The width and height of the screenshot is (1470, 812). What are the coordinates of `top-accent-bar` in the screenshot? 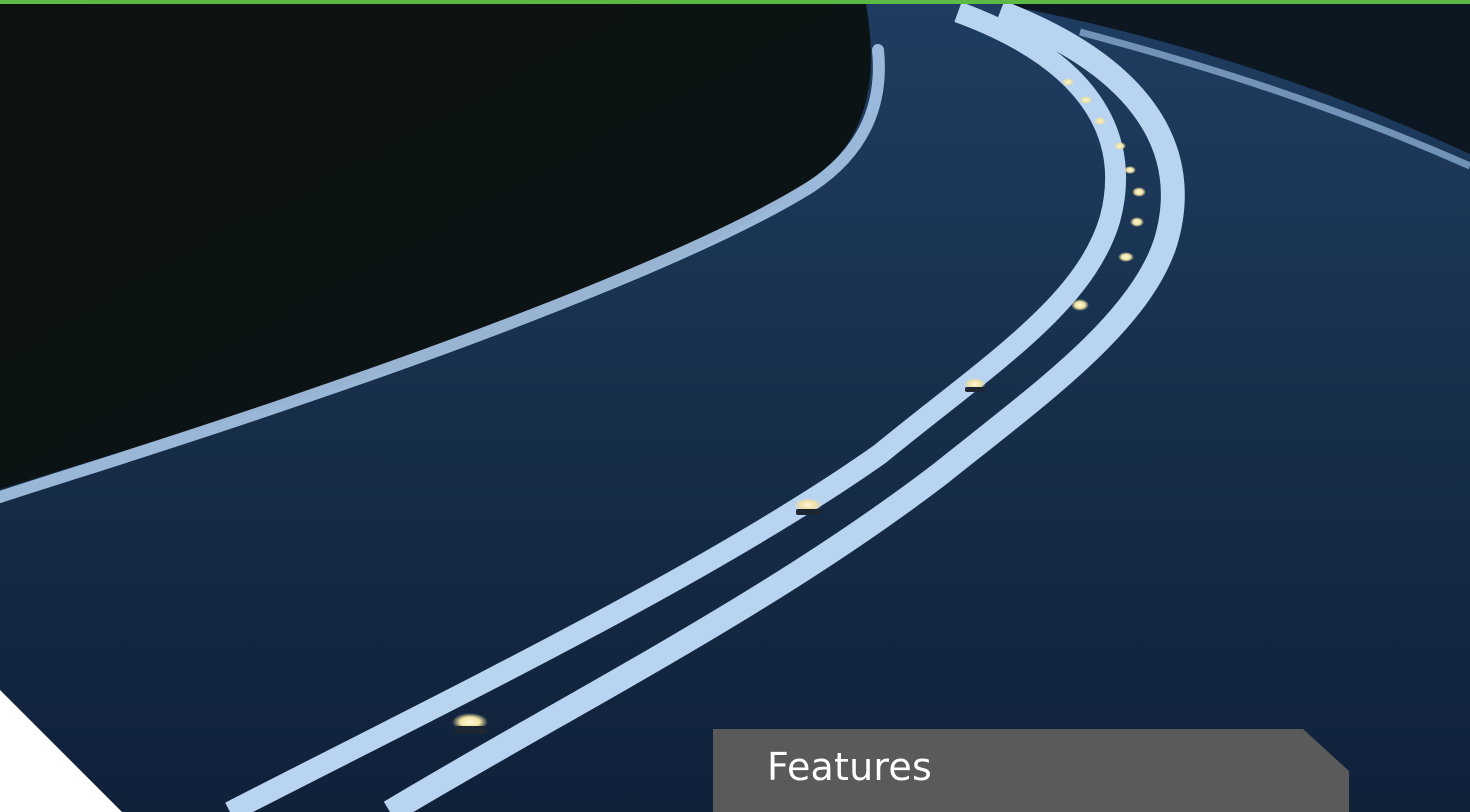 It's located at (735, 2).